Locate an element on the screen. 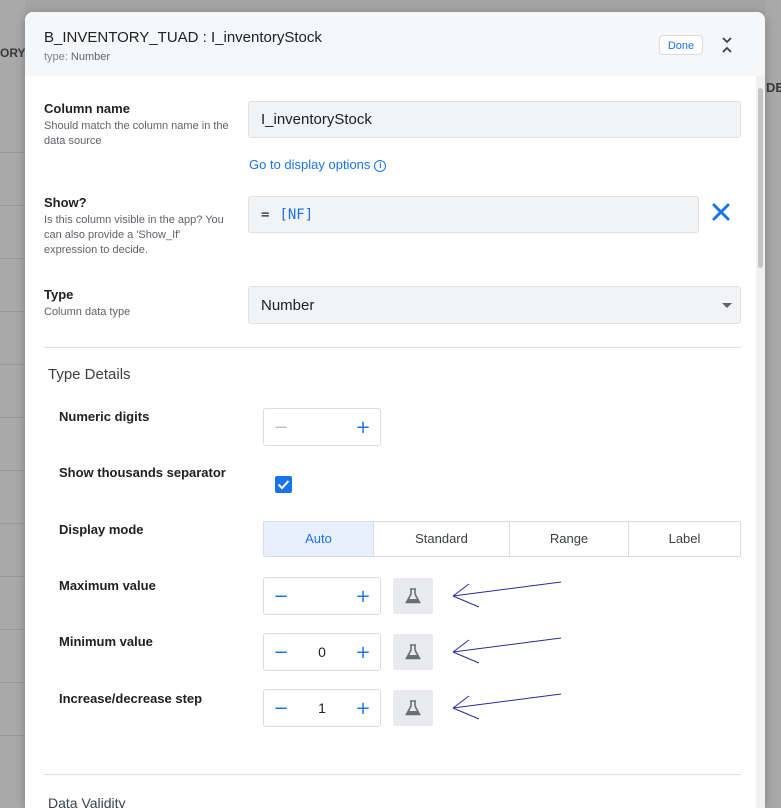 The image size is (781, 808). maximum-value-stepper: − + is located at coordinates (322, 596).